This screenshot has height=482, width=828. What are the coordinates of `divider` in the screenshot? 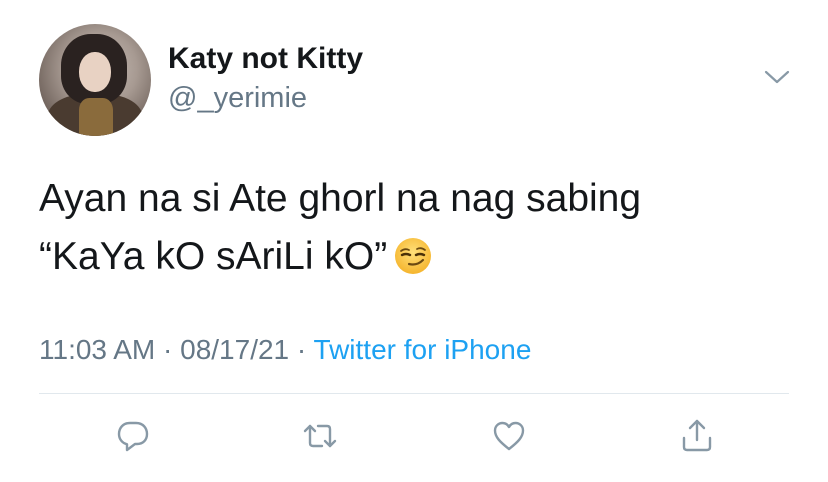 It's located at (414, 393).